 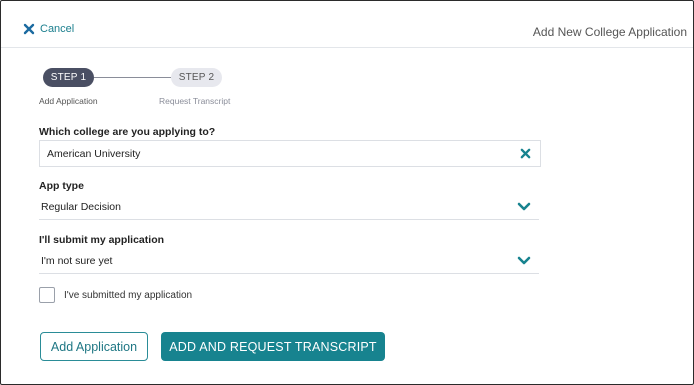 What do you see at coordinates (290, 153) in the screenshot?
I see `college-input: American University` at bounding box center [290, 153].